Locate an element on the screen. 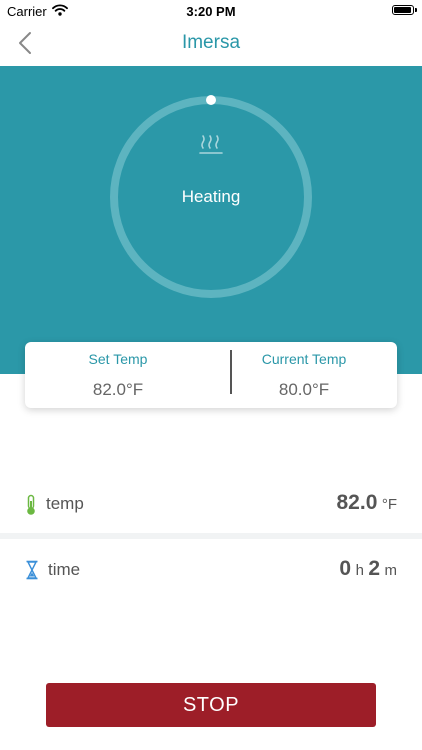 The image size is (422, 750). time-hours-unit: h is located at coordinates (359, 570).